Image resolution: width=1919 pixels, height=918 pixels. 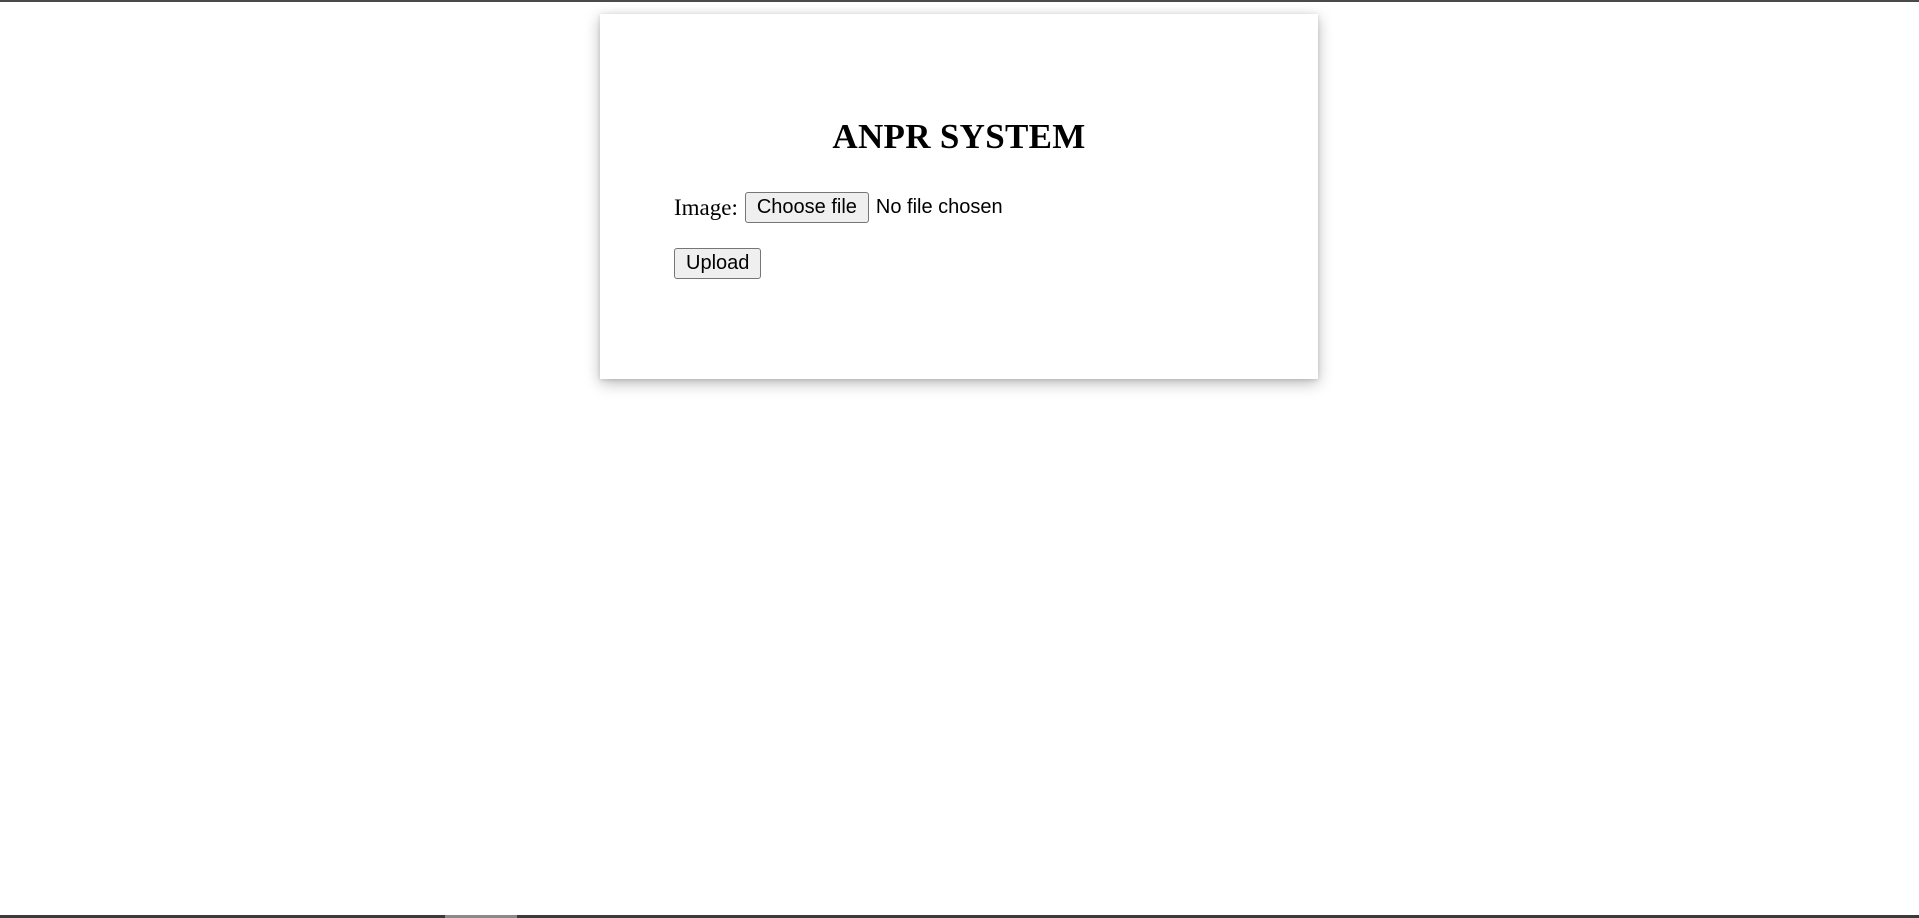 I want to click on image-input-row: Image: Choose file No file chosen, so click(x=838, y=207).